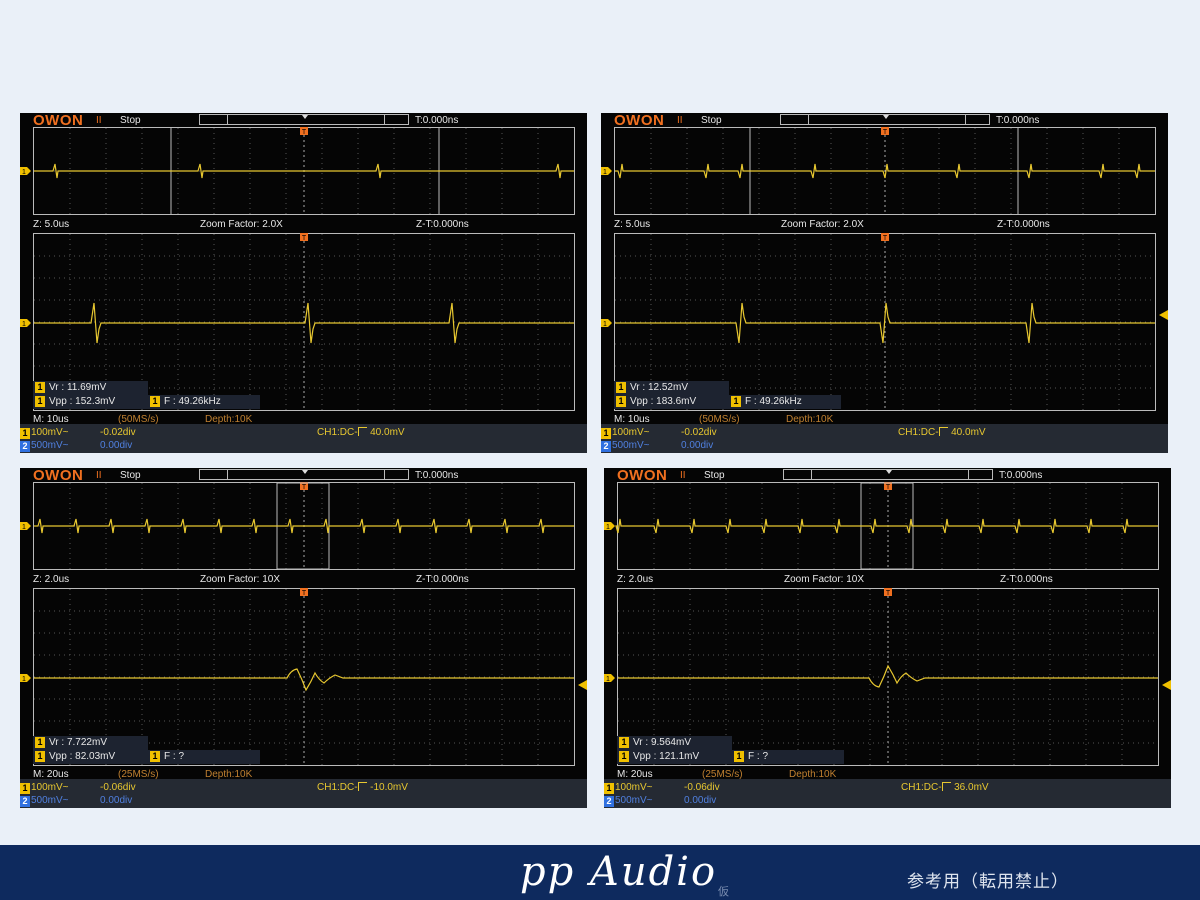 Image resolution: width=1200 pixels, height=900 pixels. Describe the element at coordinates (600, 872) in the screenshot. I see `footer-banner: pp Audio 仮 参考用（転用禁止）` at that location.